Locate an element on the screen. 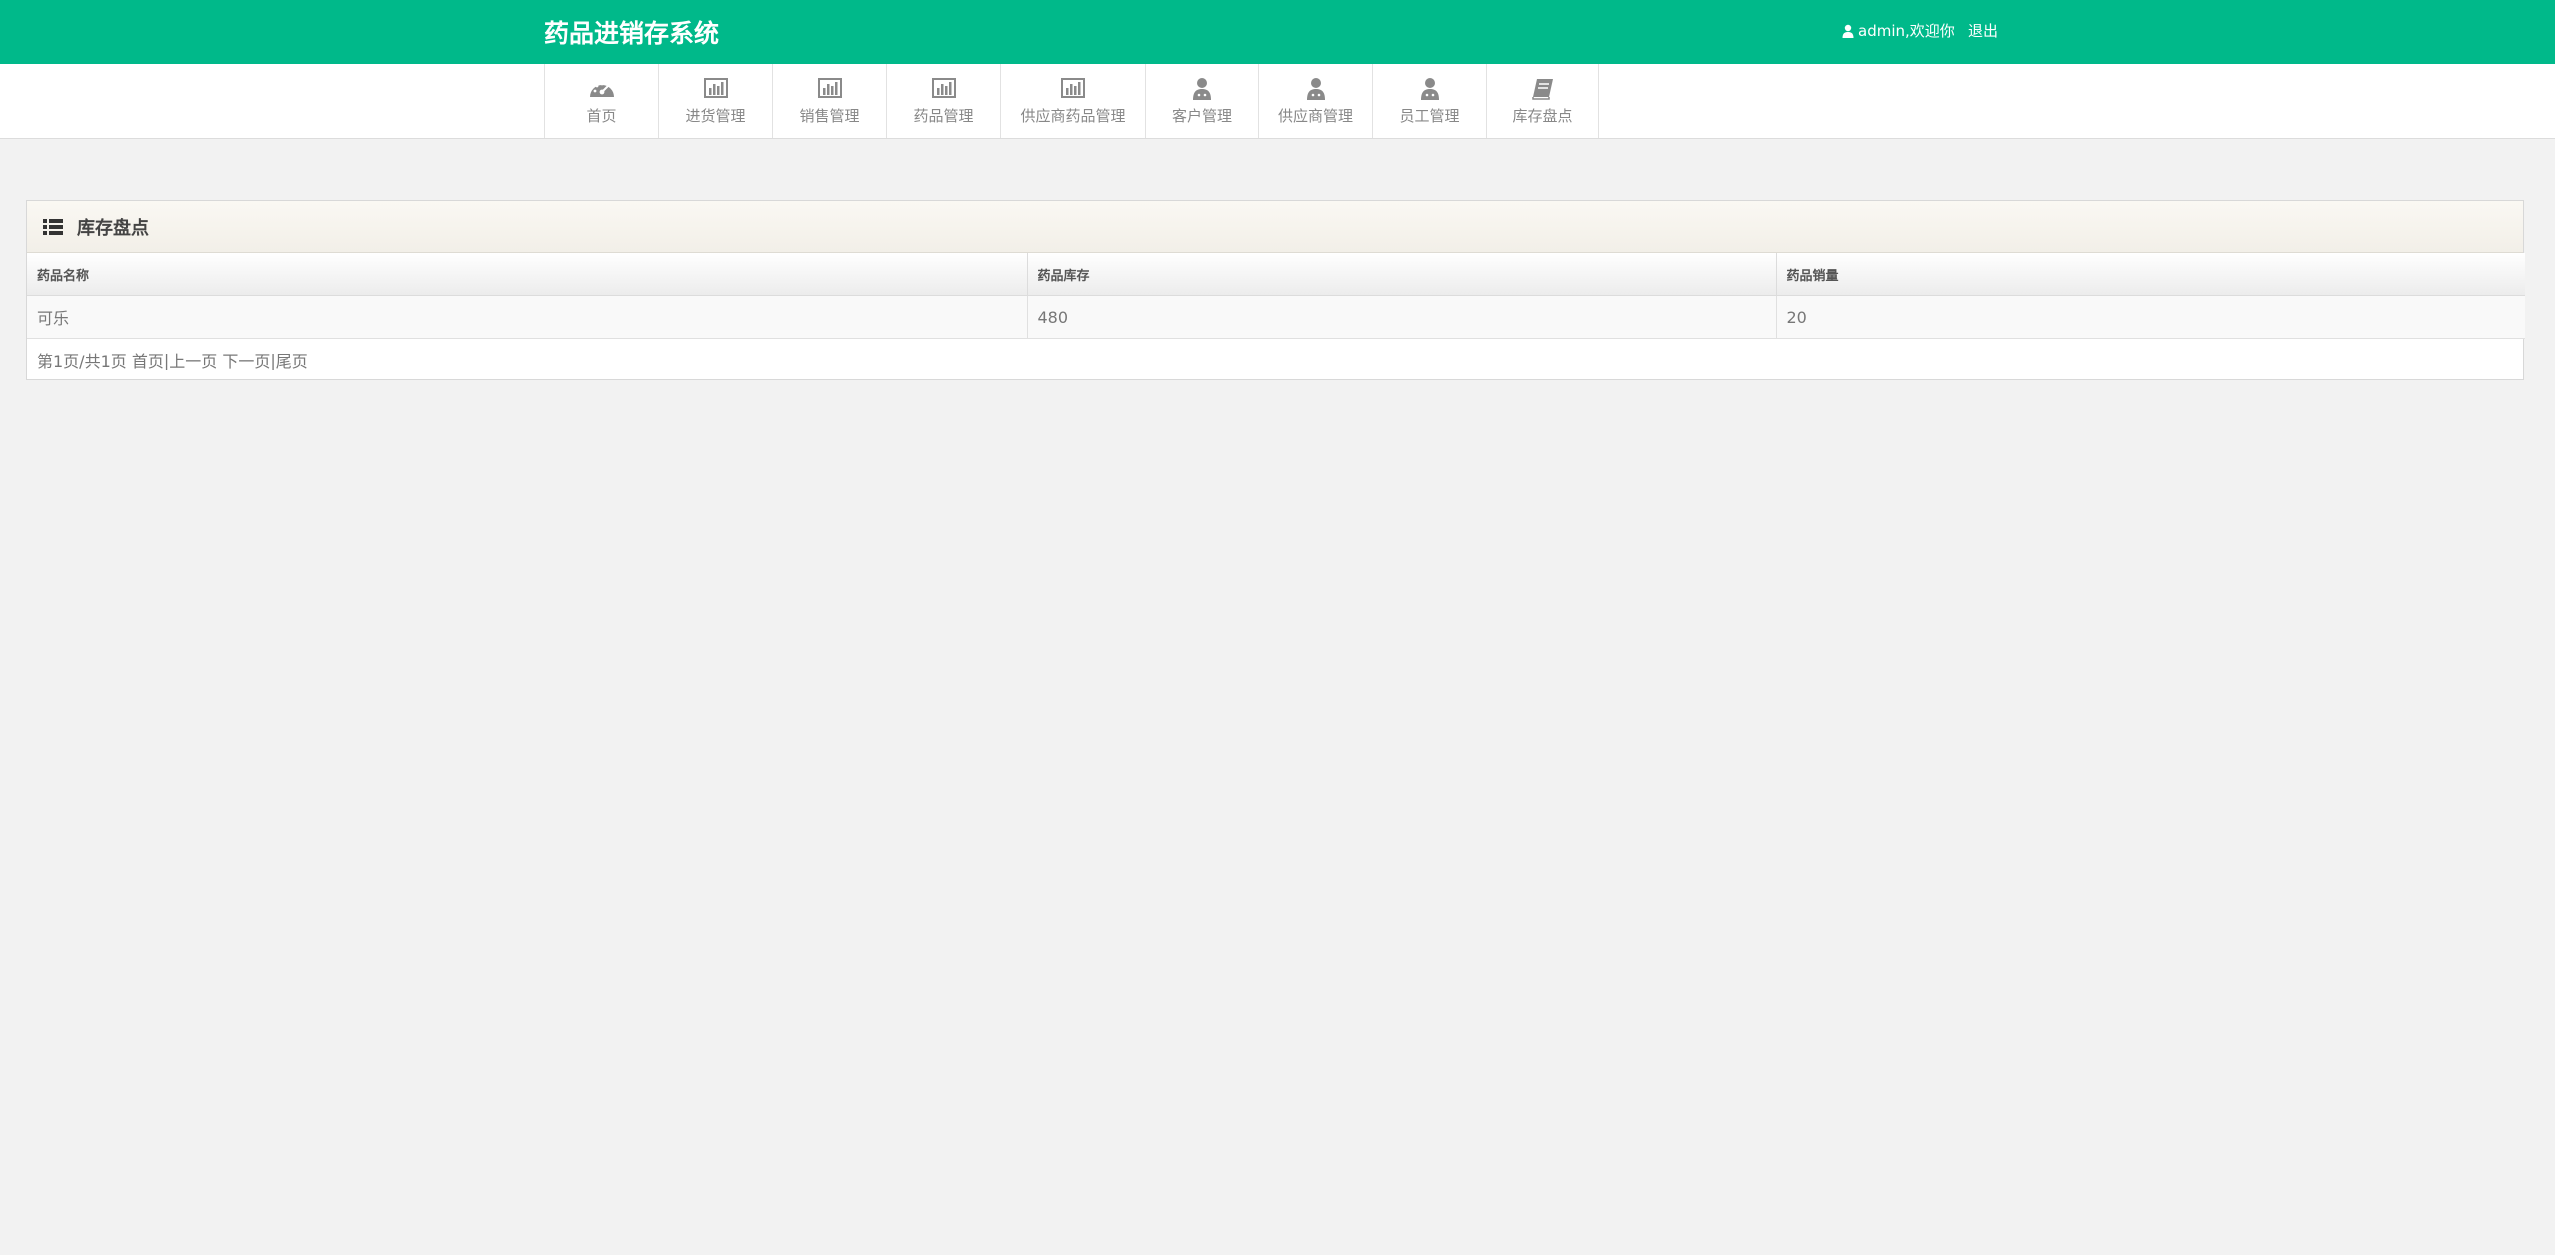 The image size is (2555, 1255). column-header-drug-name: 药品名称 is located at coordinates (527, 274).